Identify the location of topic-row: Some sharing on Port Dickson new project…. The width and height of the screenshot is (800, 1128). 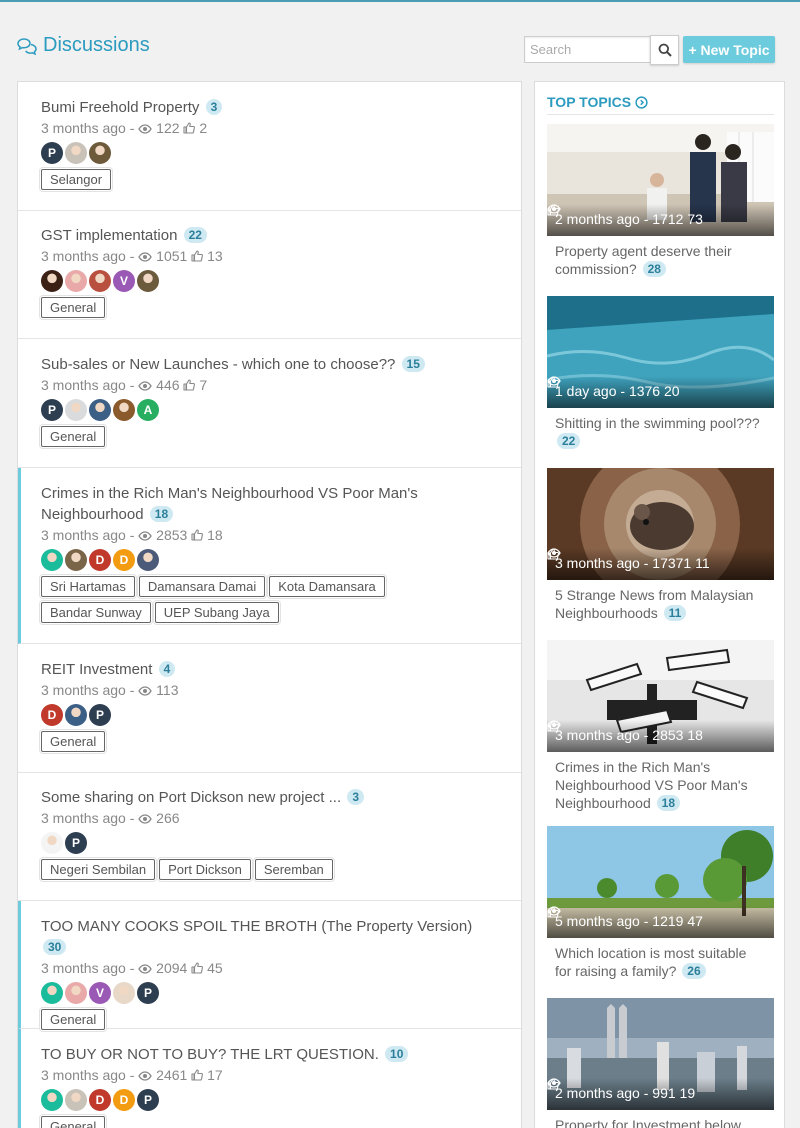
(269, 836).